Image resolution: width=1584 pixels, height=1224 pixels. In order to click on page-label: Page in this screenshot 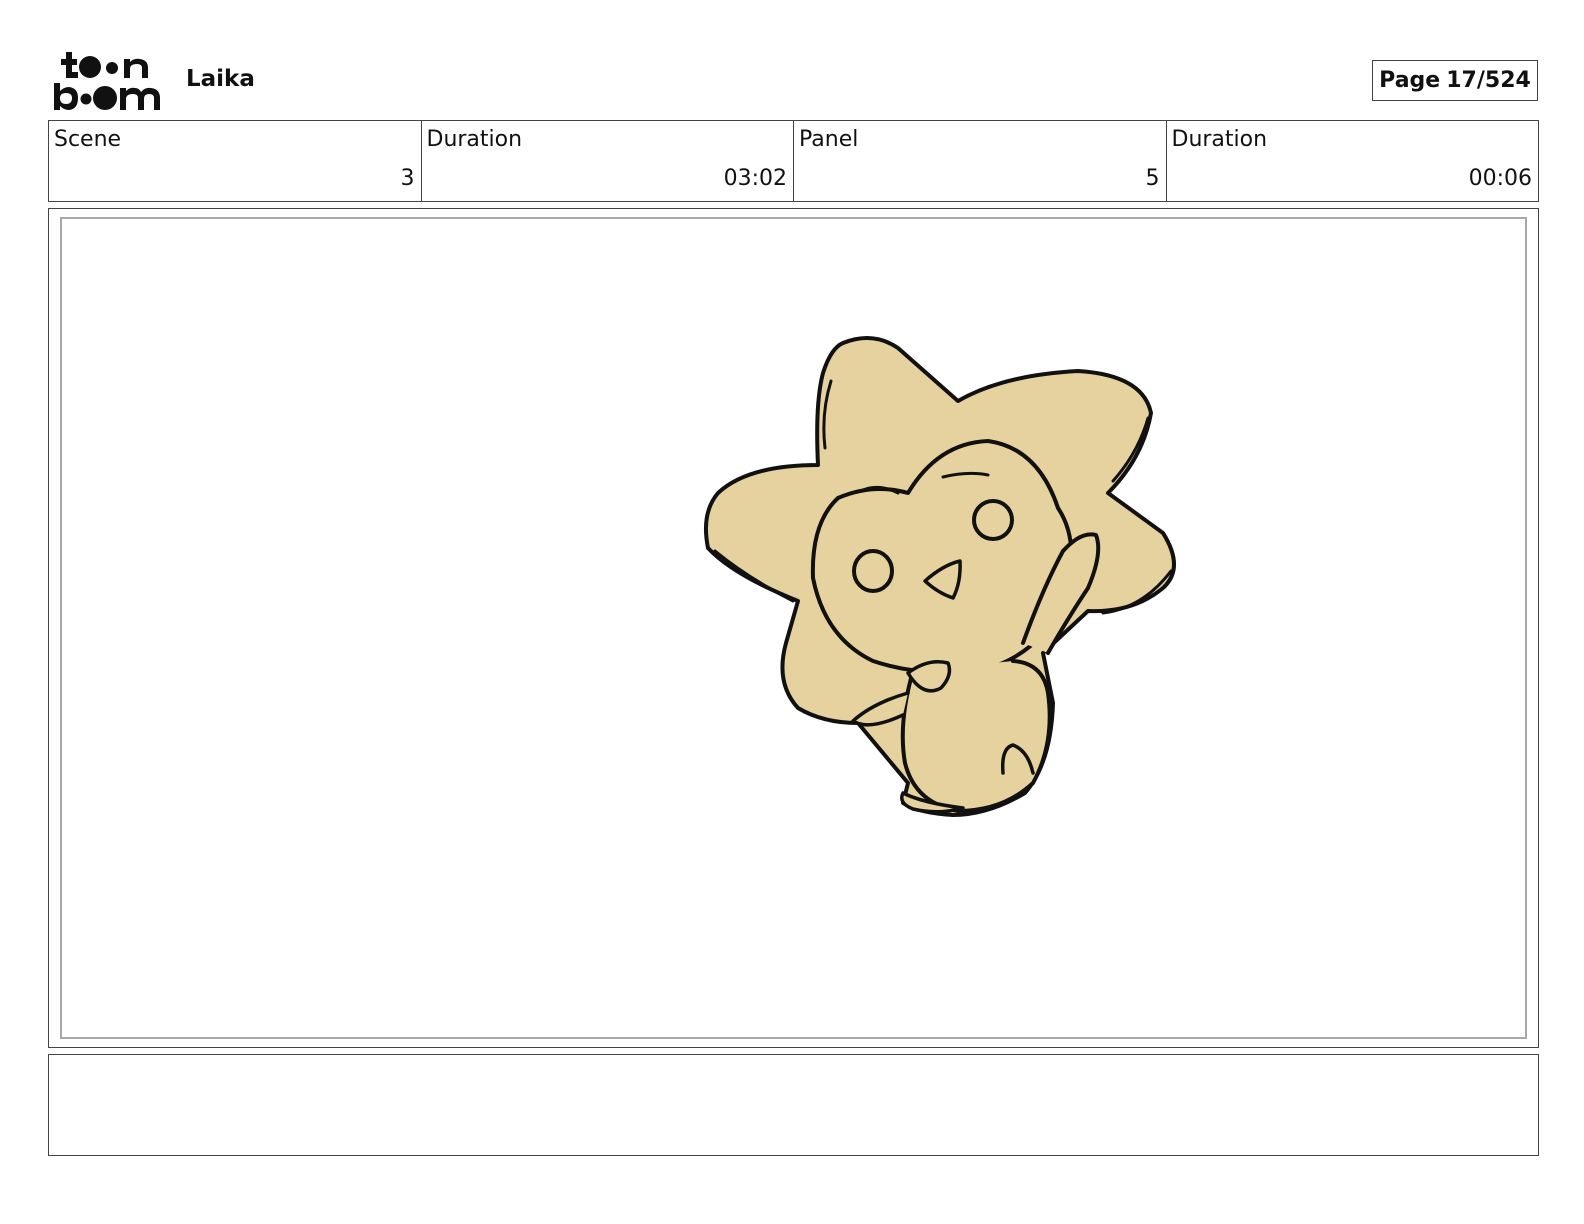, I will do `click(1410, 80)`.